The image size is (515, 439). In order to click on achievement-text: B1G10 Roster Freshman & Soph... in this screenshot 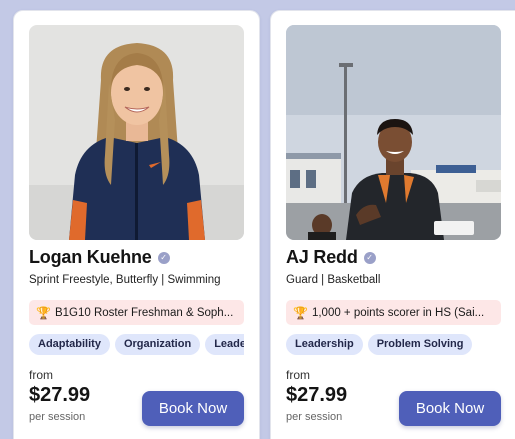, I will do `click(144, 312)`.